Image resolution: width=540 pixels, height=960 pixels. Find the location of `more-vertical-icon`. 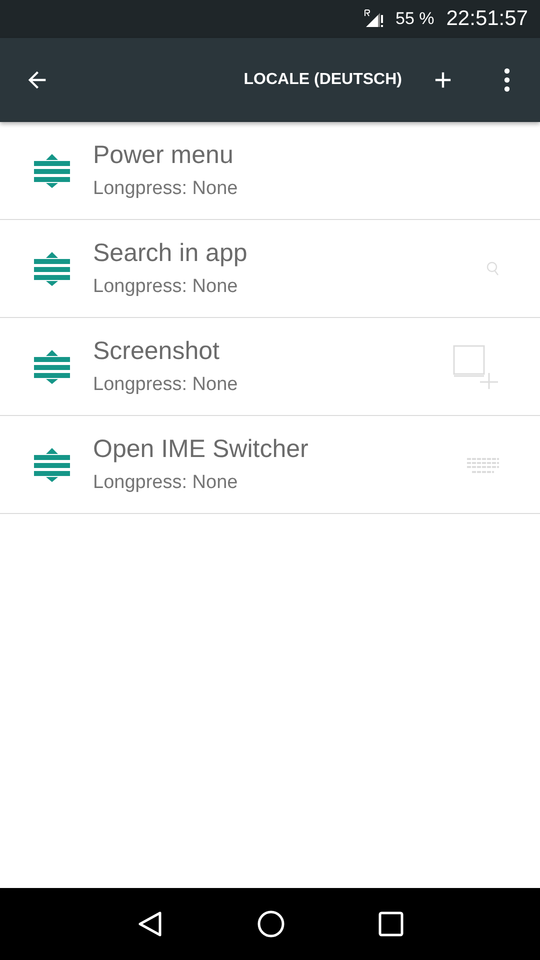

more-vertical-icon is located at coordinates (507, 80).